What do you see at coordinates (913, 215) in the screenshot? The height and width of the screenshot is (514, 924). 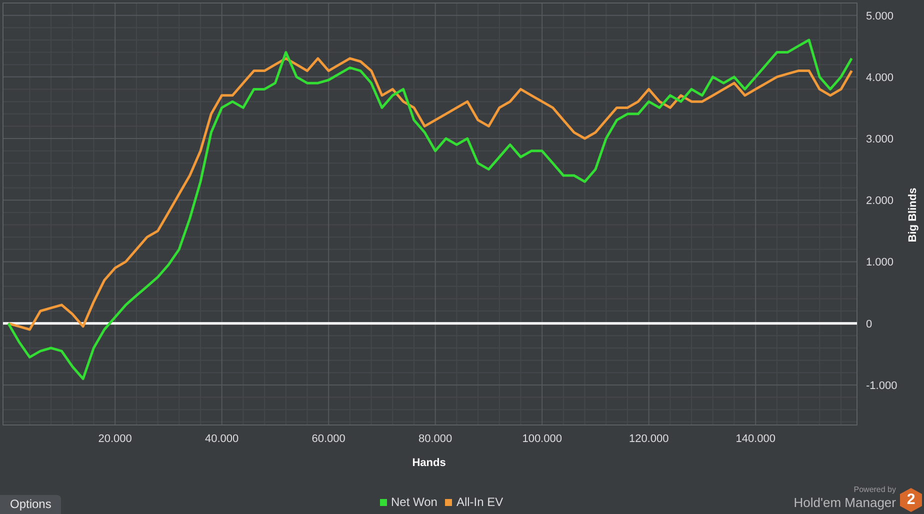 I see `y-axis-title: Big Blinds` at bounding box center [913, 215].